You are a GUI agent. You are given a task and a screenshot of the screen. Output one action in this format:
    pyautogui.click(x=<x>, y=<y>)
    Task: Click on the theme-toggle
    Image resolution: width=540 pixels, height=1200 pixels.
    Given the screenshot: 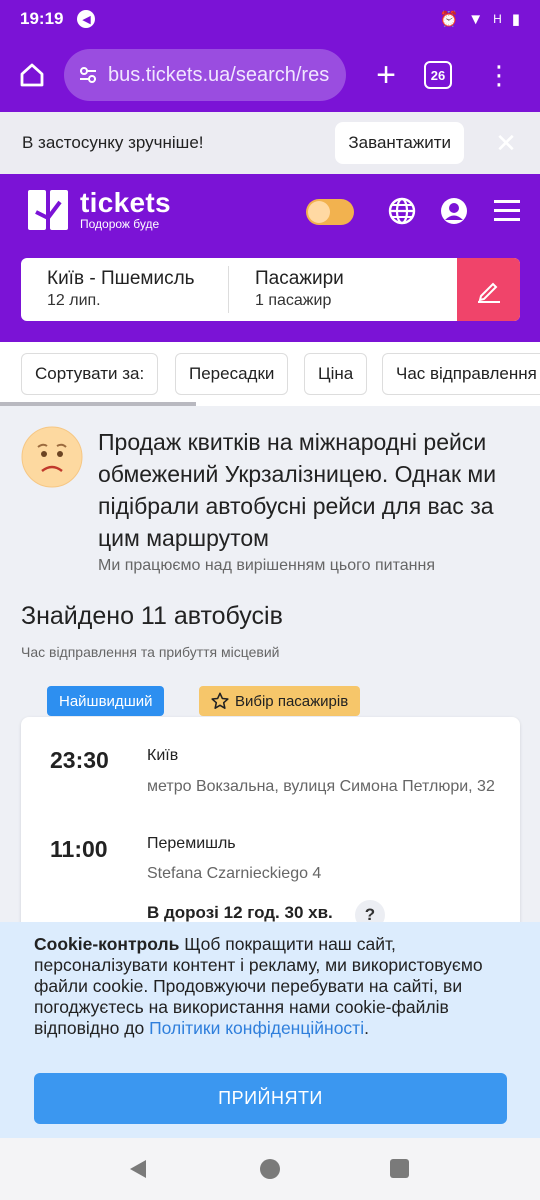 What is the action you would take?
    pyautogui.click(x=330, y=212)
    